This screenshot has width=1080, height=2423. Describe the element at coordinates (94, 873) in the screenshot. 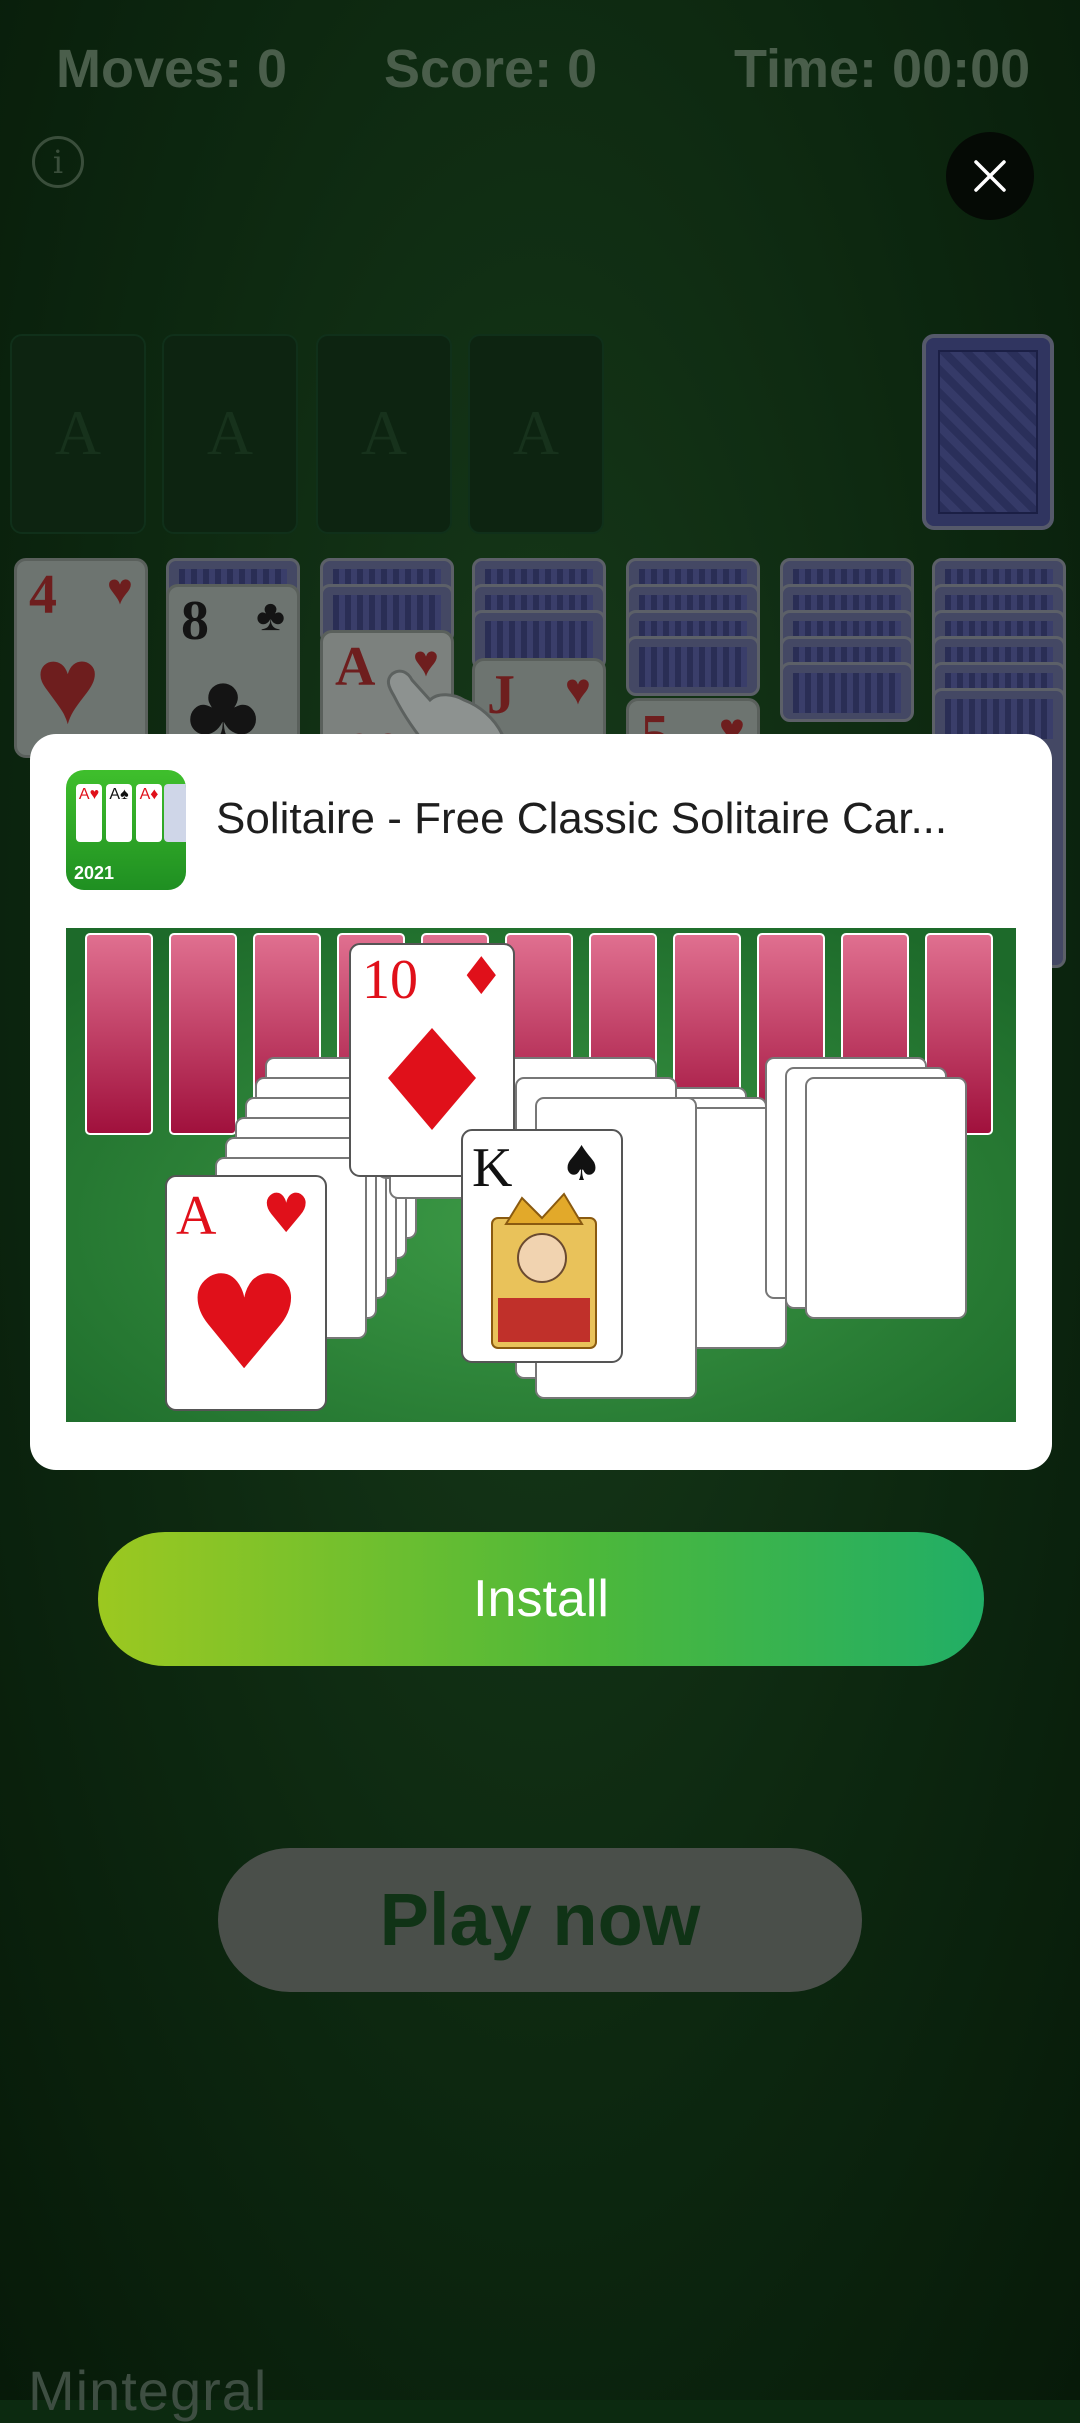

I see `app-icon-year: 2021` at that location.